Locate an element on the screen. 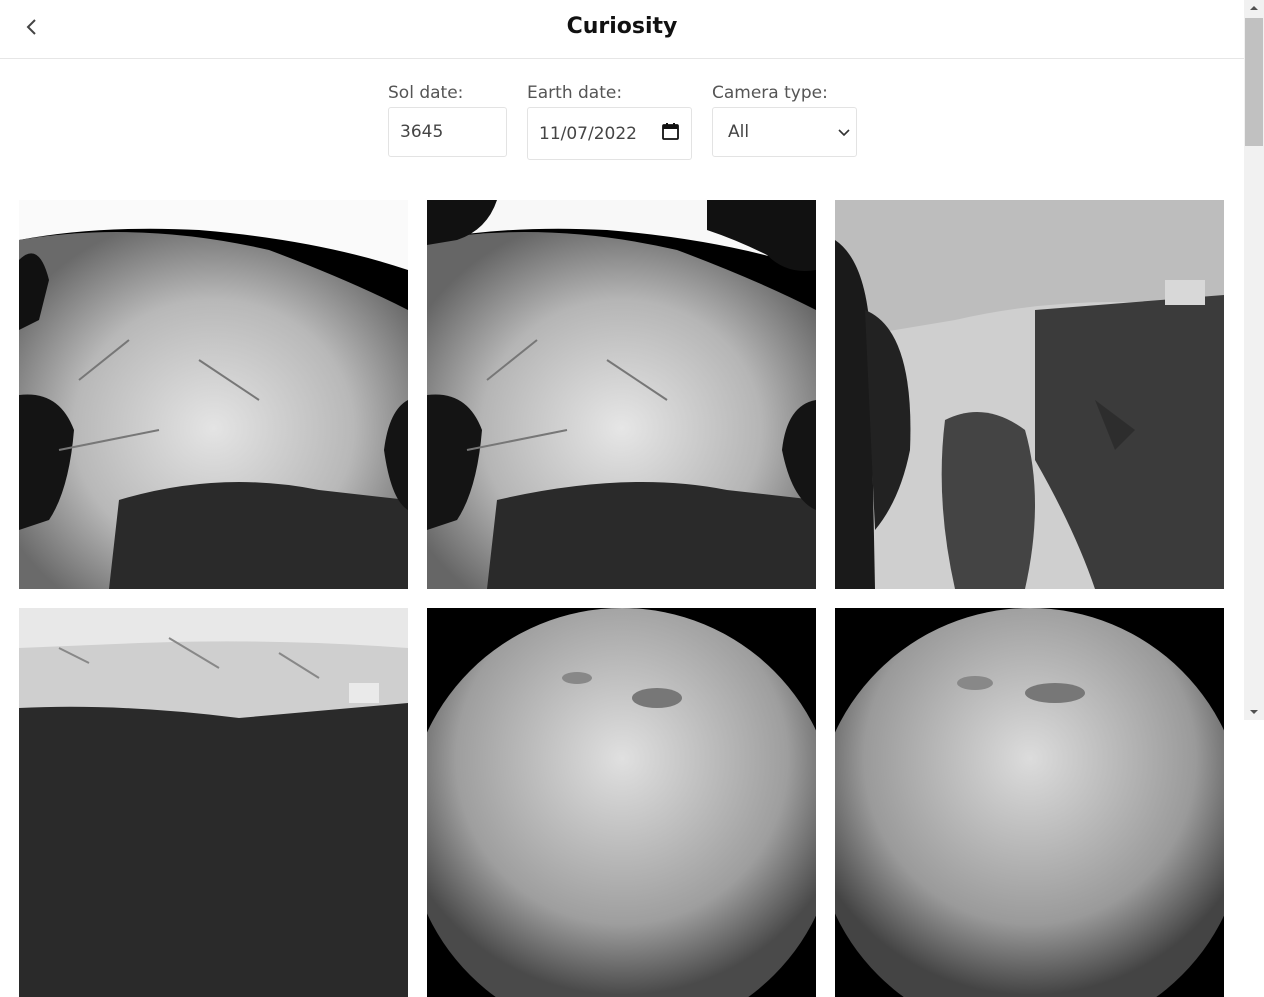 The height and width of the screenshot is (997, 1264). sol-date-label: Sol date: is located at coordinates (426, 93).